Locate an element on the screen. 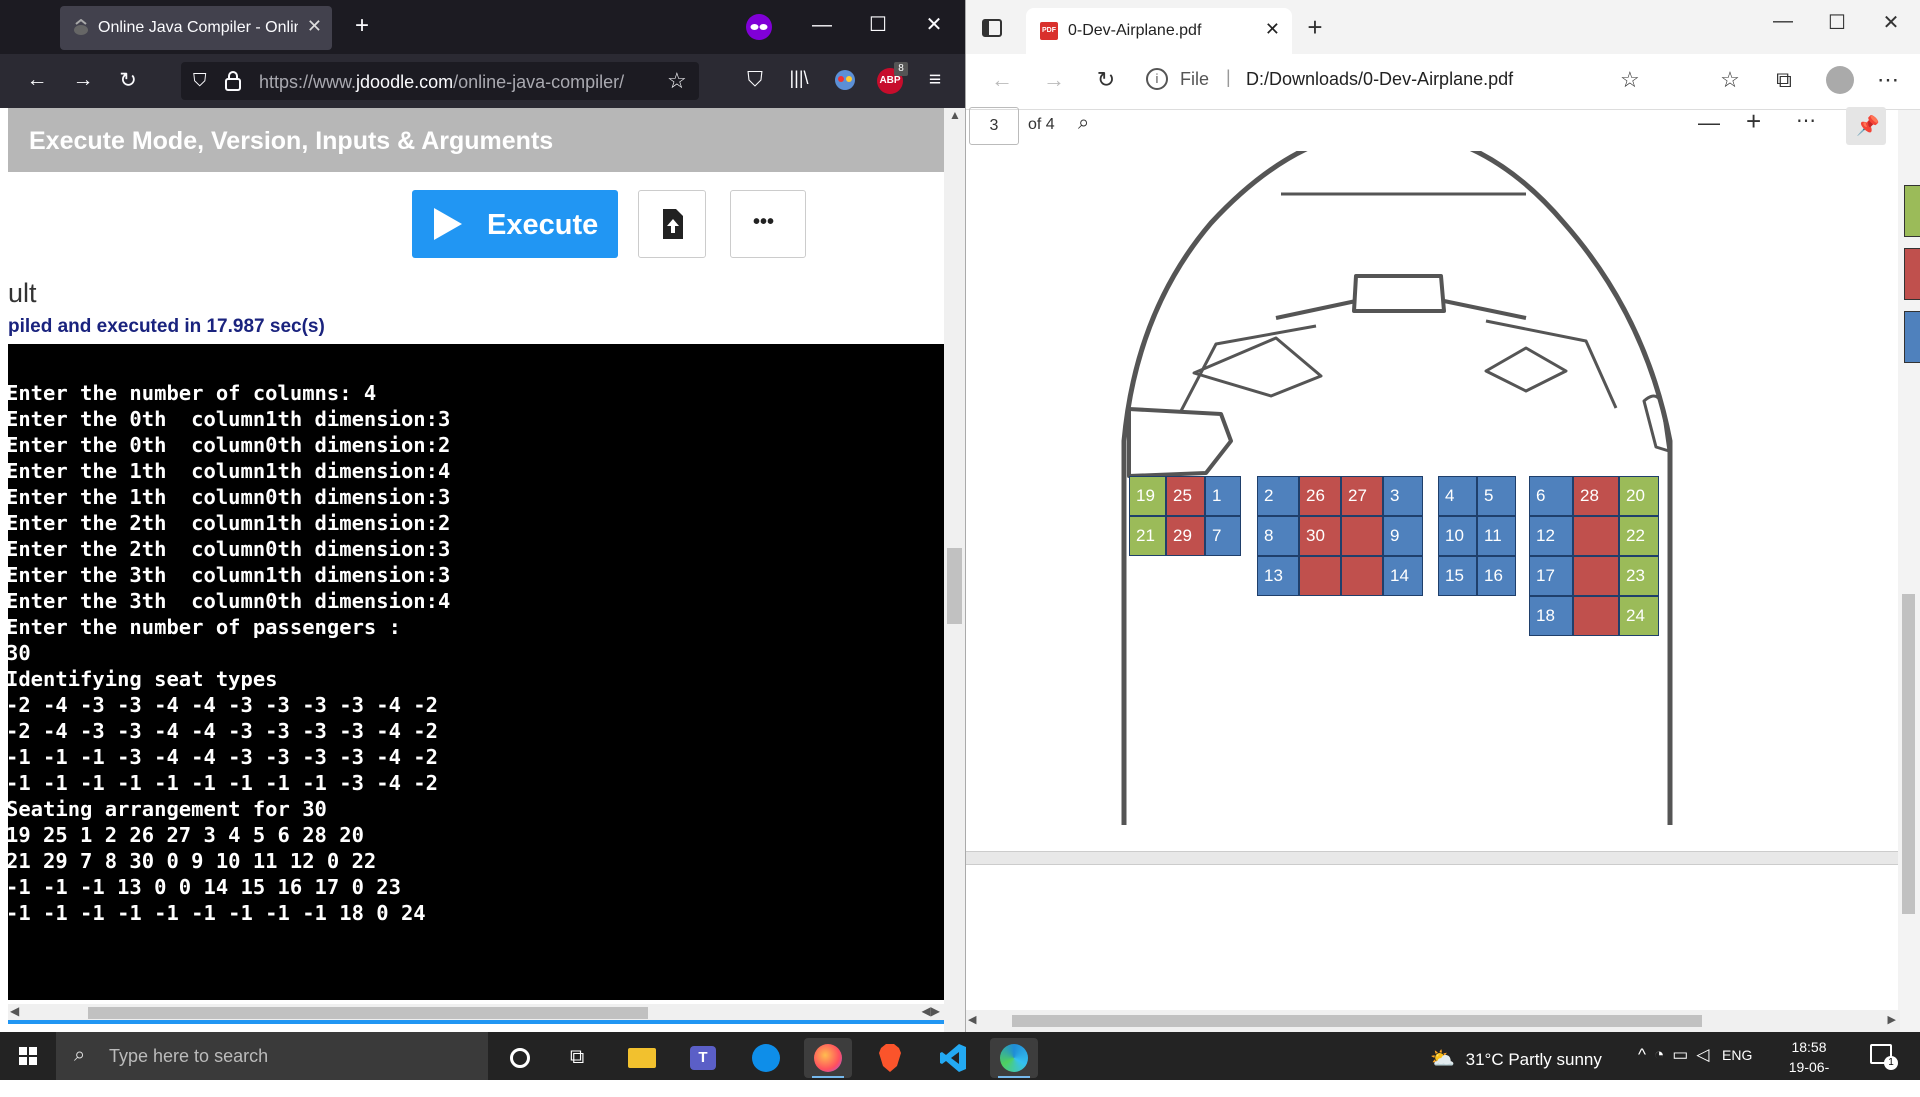 Image resolution: width=1920 pixels, height=1097 pixels. page-number-input: 3 is located at coordinates (994, 126).